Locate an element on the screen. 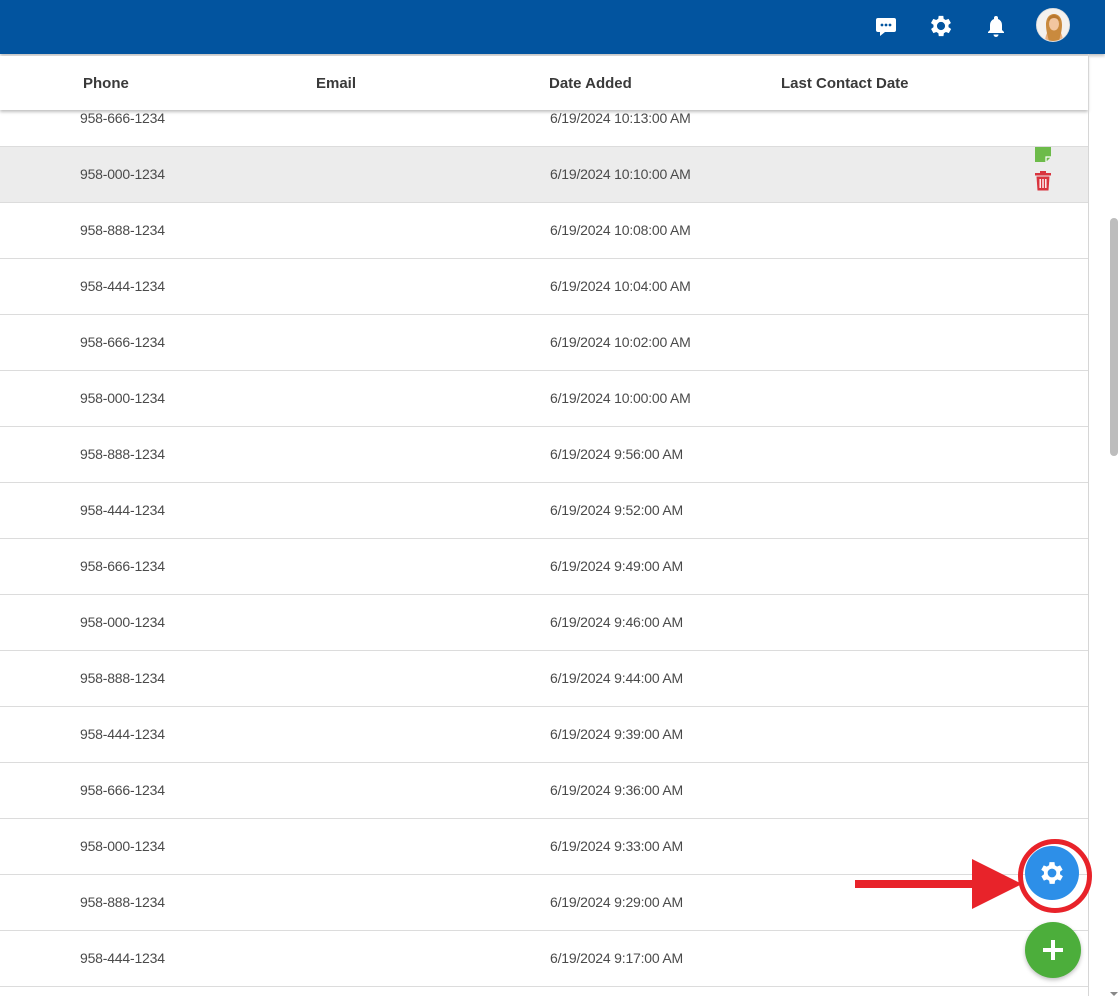 This screenshot has height=1004, width=1120. table-row: 958-666-1234 6/19/2024 10:02:00 AM is located at coordinates (544, 343).